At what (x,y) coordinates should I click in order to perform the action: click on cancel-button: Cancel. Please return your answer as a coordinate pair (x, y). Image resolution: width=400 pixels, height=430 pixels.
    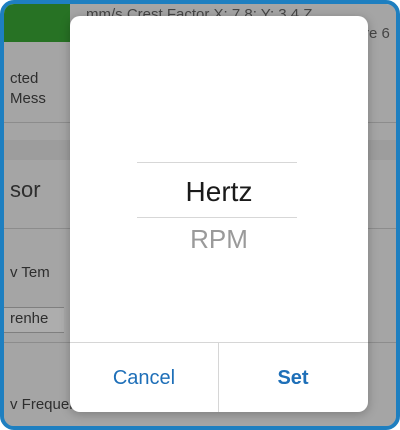
    Looking at the image, I should click on (144, 377).